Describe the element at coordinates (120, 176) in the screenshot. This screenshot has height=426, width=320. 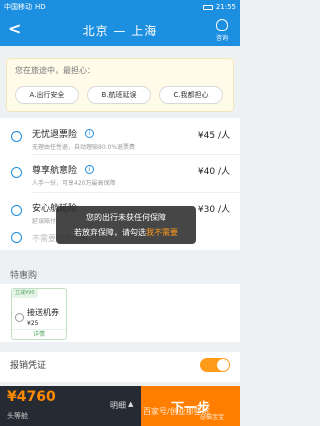
I see `insurance-item-accident: 尊享航意险 i 人手一份，可享420万最高保障 ¥40 /人` at that location.